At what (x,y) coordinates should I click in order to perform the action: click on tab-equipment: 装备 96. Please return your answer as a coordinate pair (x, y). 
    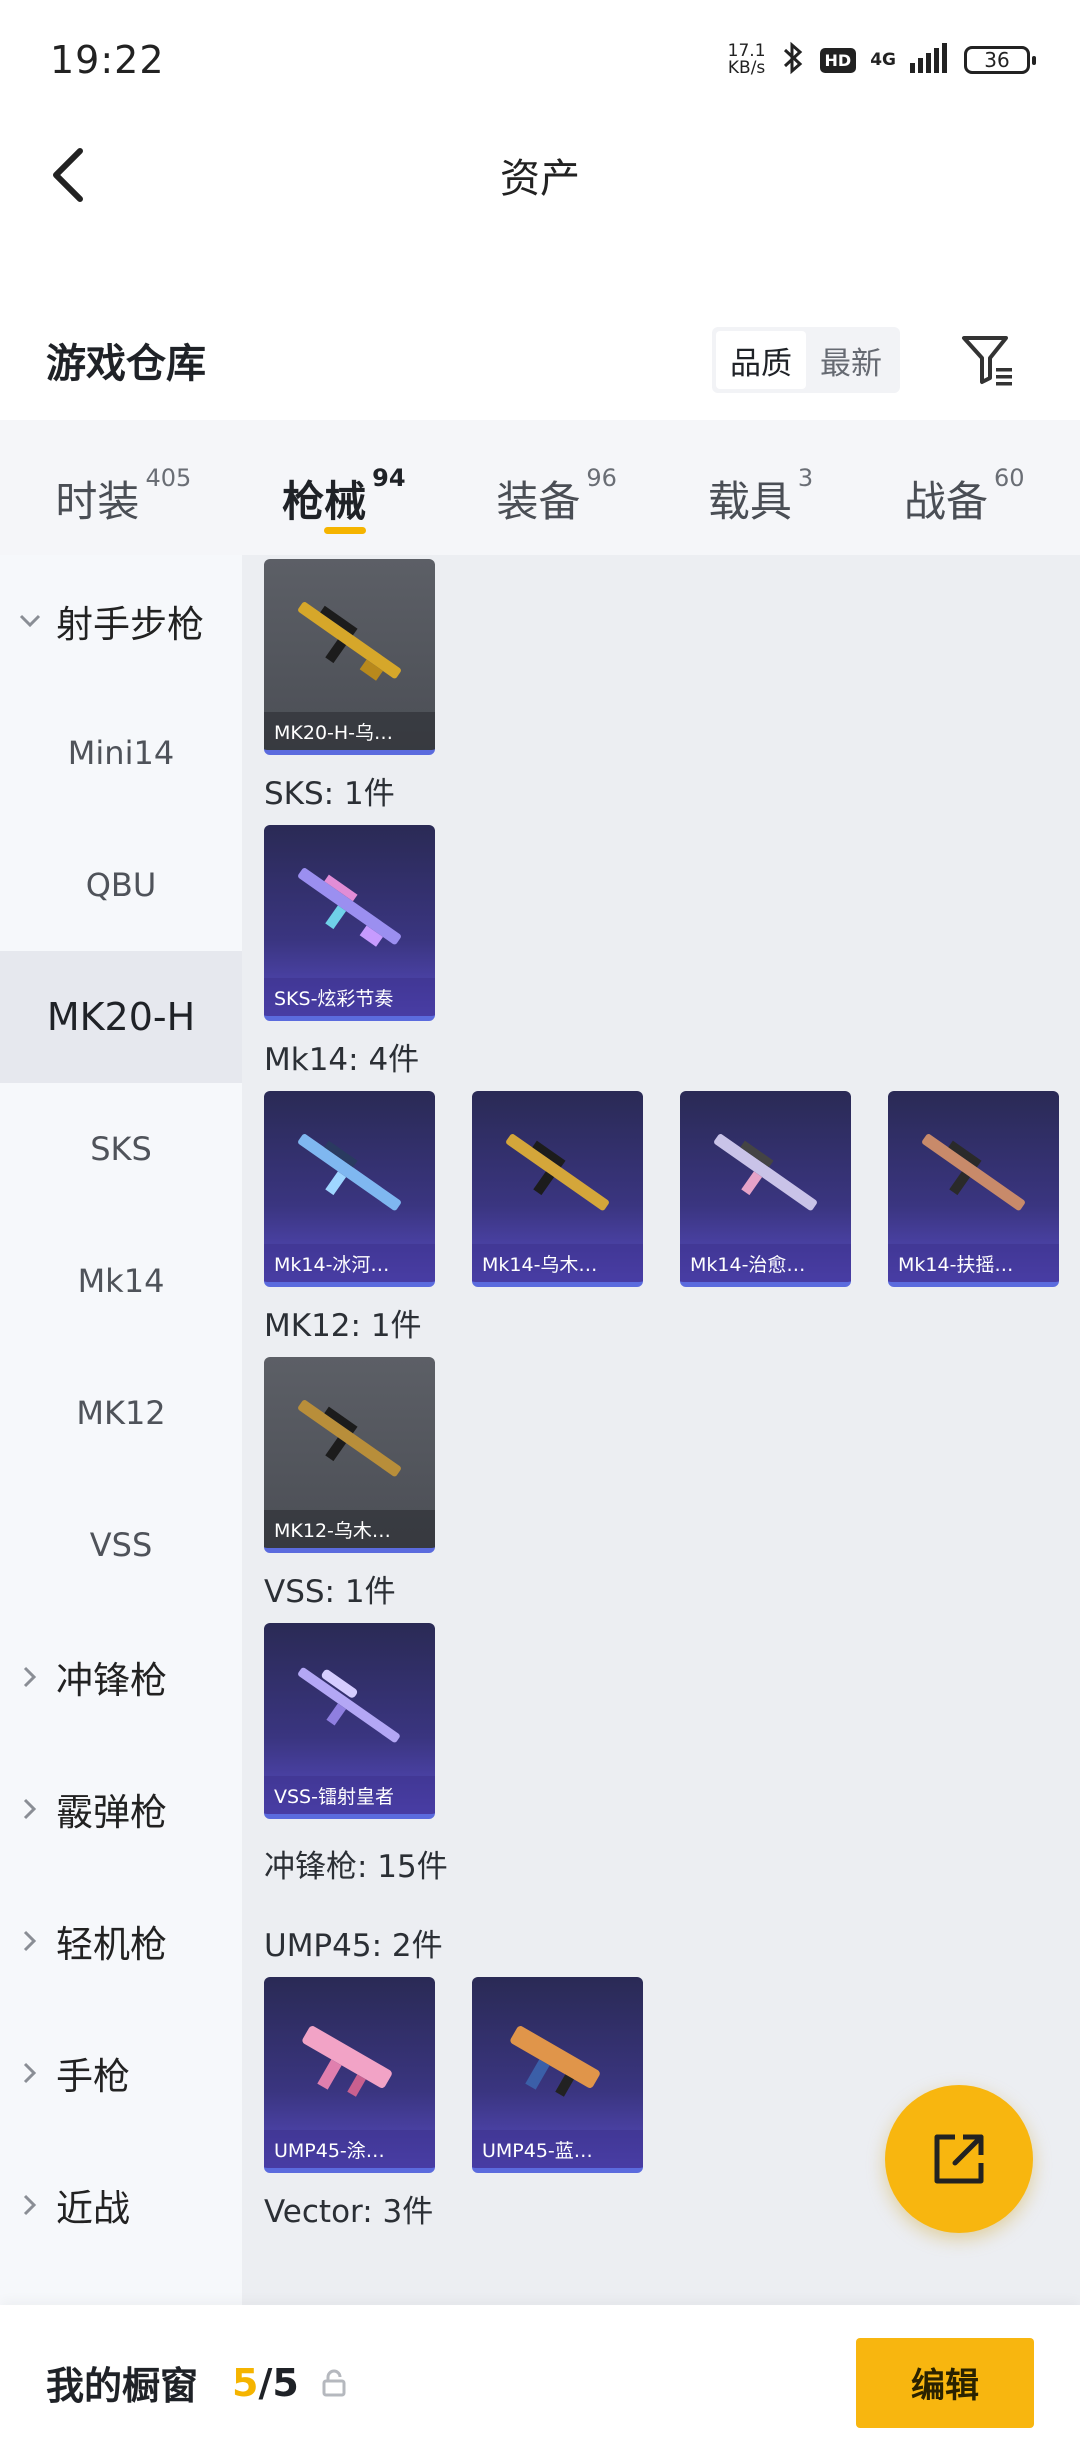
    Looking at the image, I should click on (556, 488).